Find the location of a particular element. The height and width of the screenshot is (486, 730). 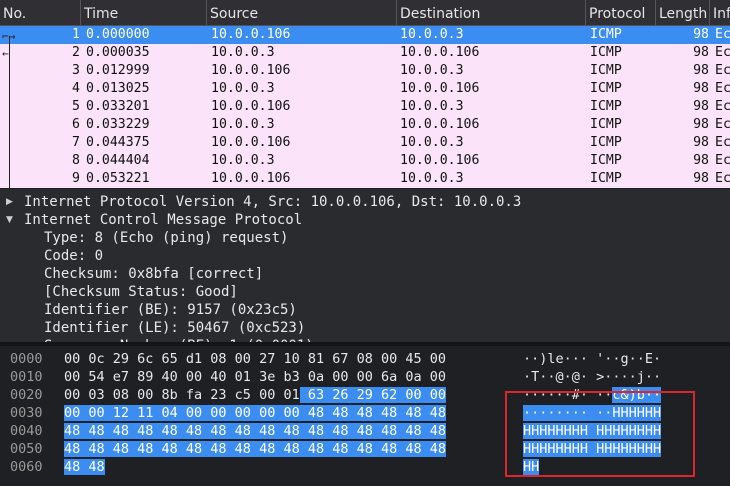

collapse-arrow-icon: ▼ is located at coordinates (9, 220).